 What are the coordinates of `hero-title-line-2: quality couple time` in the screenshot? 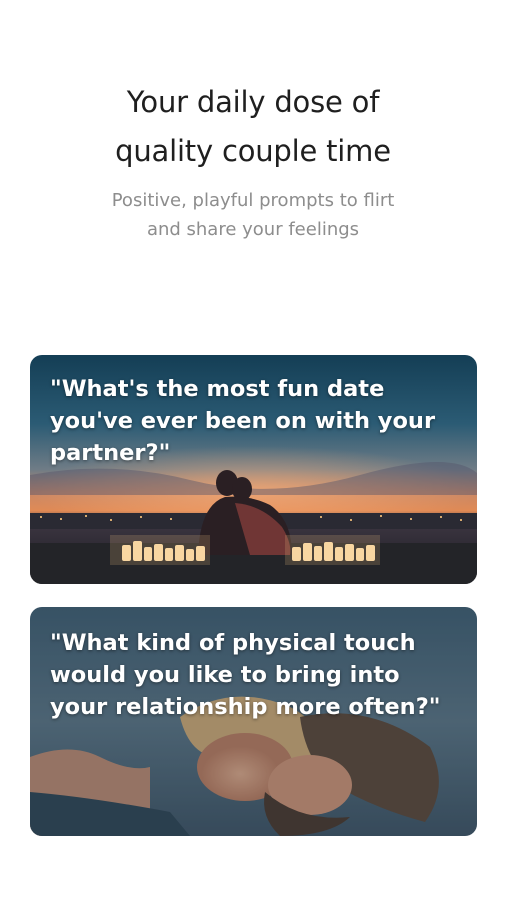 It's located at (253, 151).